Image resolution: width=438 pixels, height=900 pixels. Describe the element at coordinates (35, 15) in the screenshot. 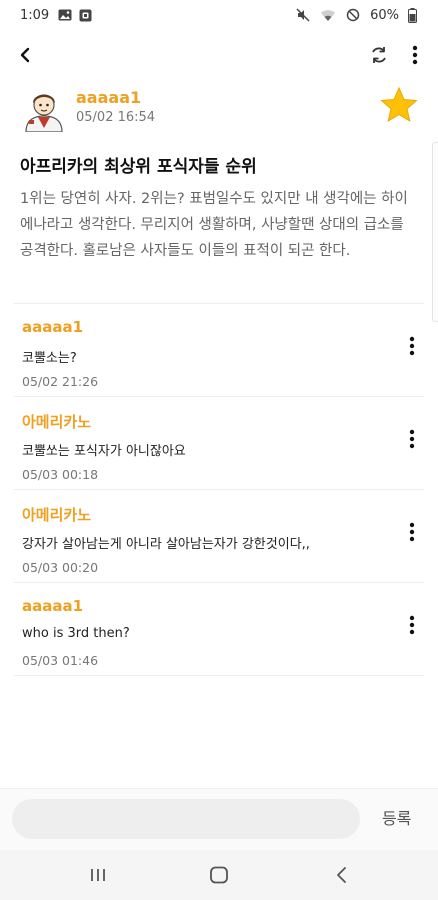

I see `status-time: 1:09` at that location.